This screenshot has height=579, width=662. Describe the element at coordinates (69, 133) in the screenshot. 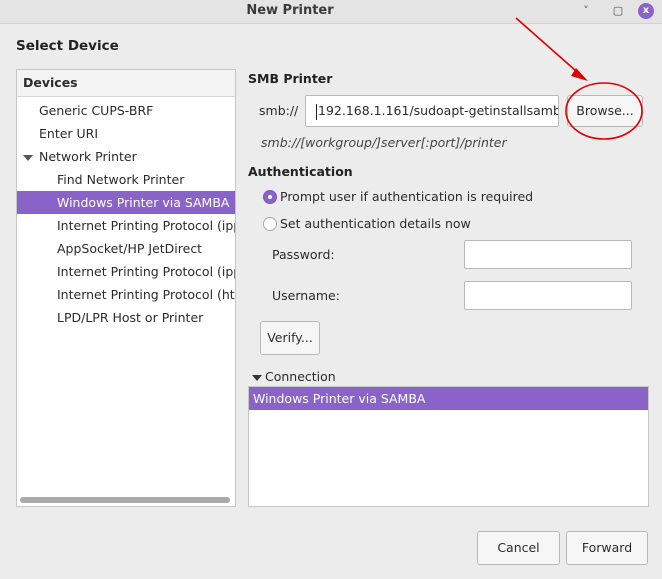

I see `device-label: Enter URI` at that location.